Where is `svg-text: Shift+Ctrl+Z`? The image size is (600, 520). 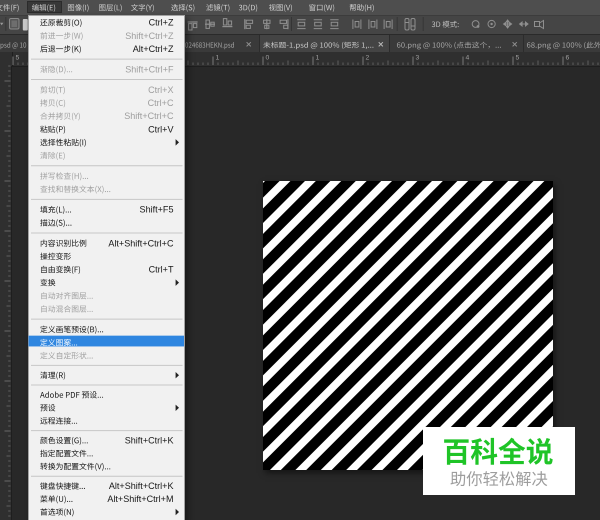
svg-text: Shift+Ctrl+Z is located at coordinates (149, 36).